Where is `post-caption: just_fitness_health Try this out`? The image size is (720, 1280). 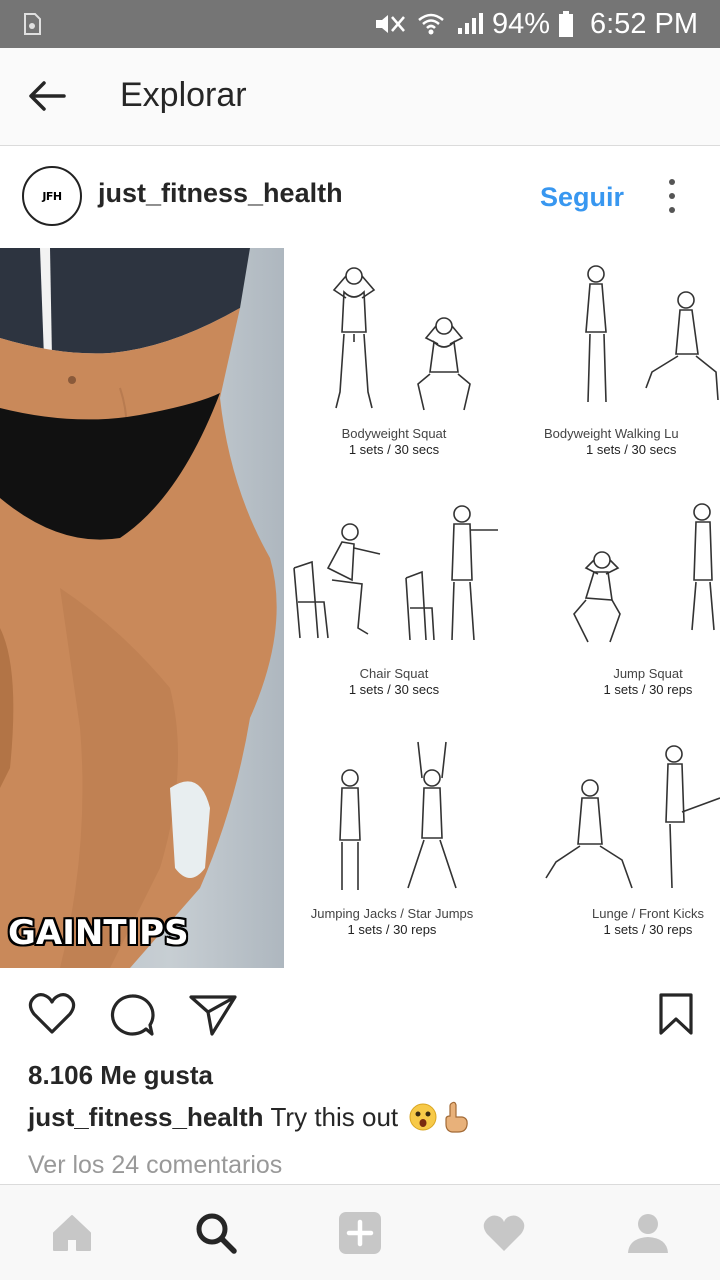
post-caption: just_fitness_health Try this out is located at coordinates (249, 1117).